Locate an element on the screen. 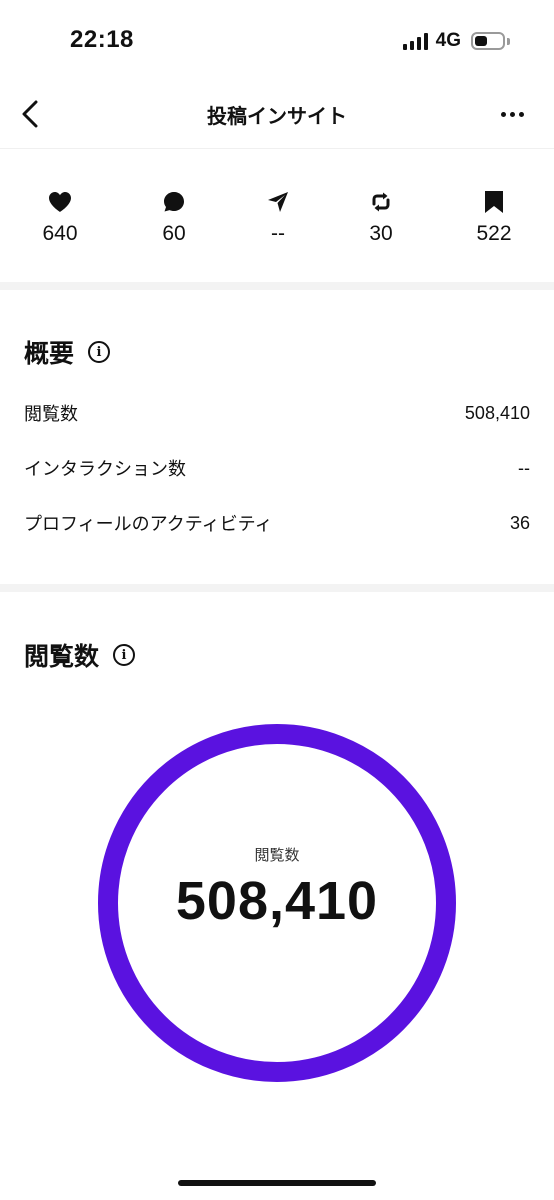  stat-shares: -- is located at coordinates (278, 218).